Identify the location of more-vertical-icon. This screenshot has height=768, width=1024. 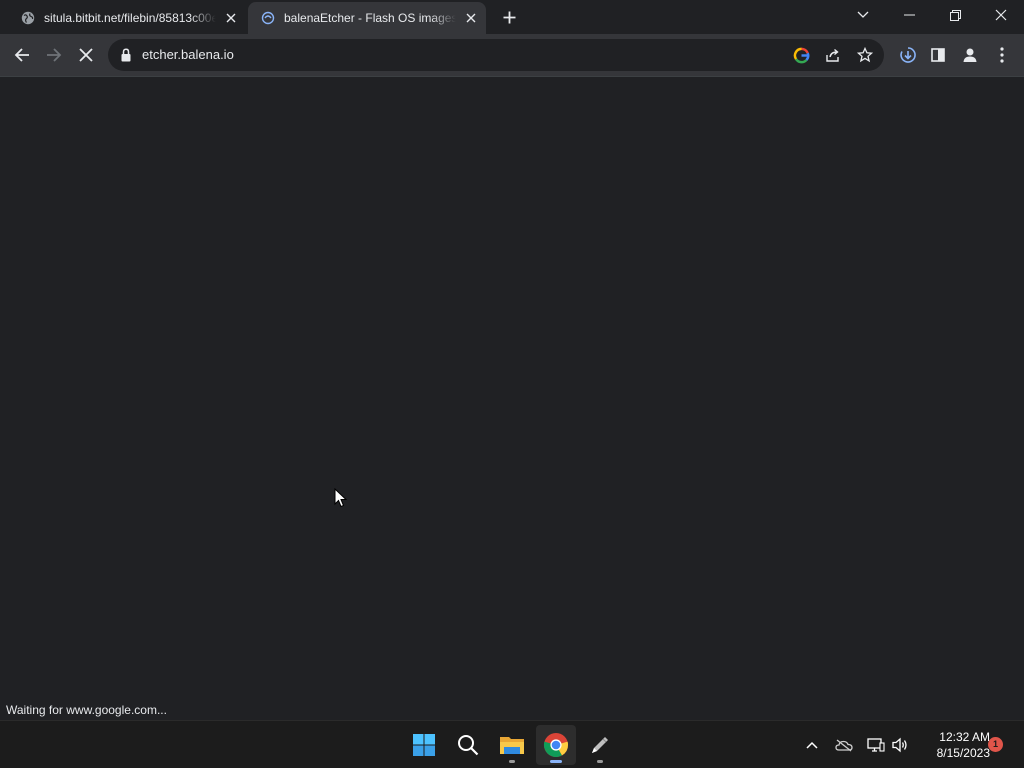
(1002, 55).